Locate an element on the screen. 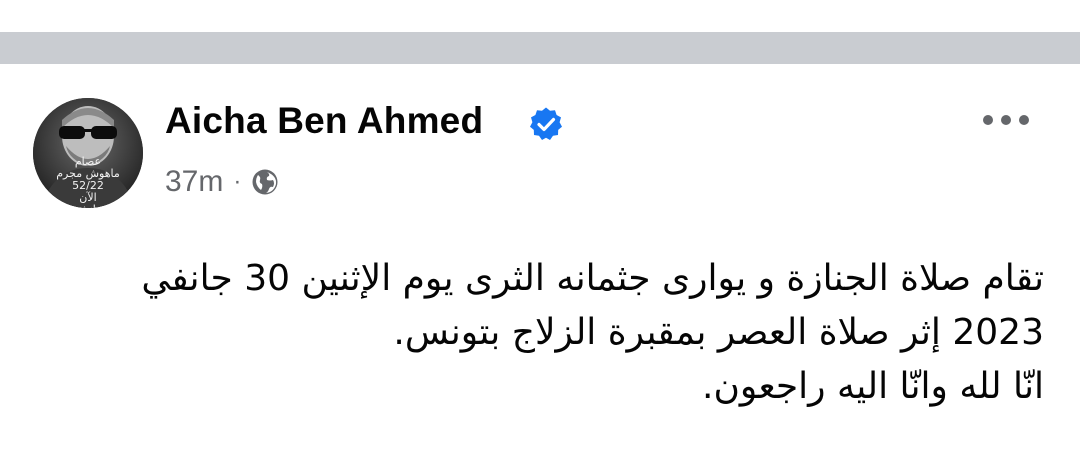 This screenshot has height=467, width=1080. more-options-button is located at coordinates (1006, 120).